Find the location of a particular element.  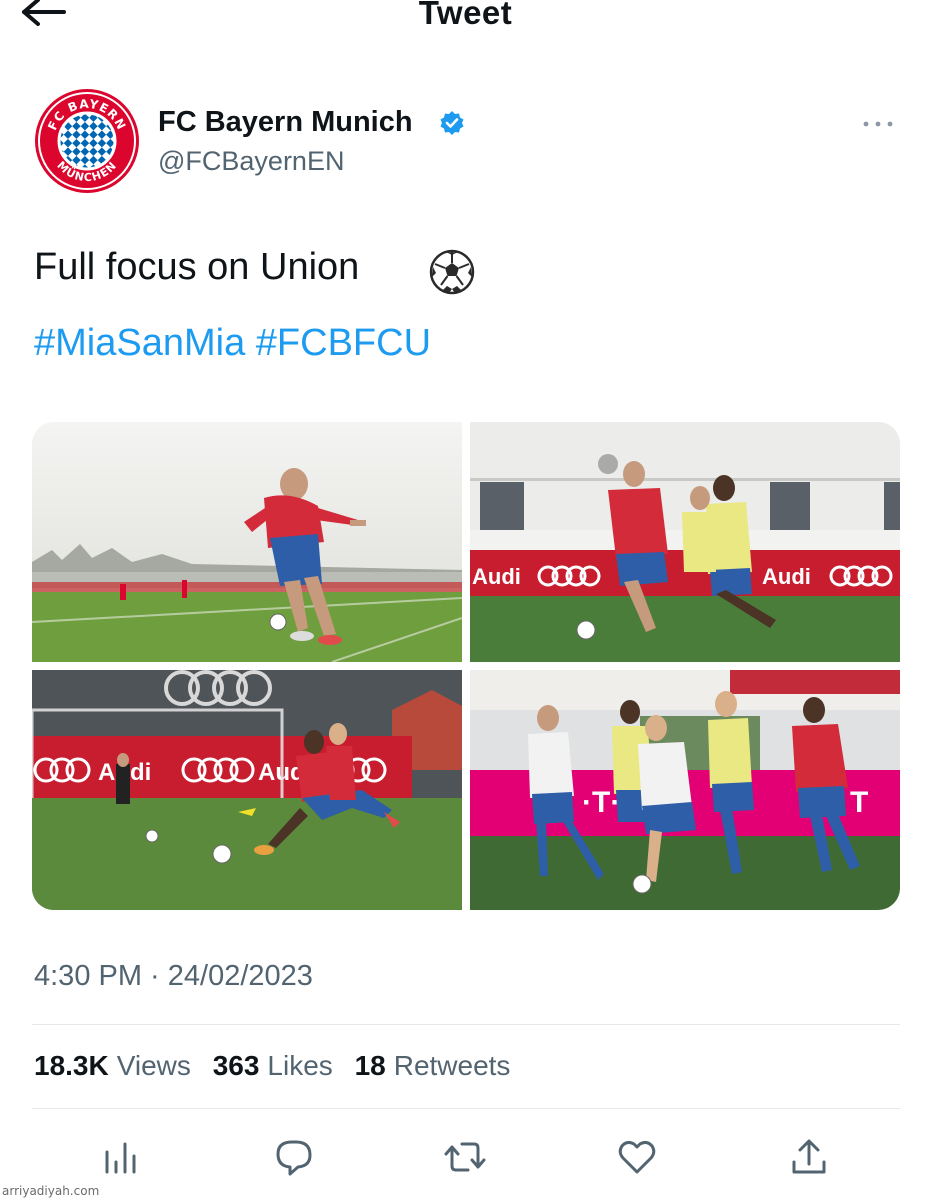

author-handle: @FCBayernEN is located at coordinates (251, 161).